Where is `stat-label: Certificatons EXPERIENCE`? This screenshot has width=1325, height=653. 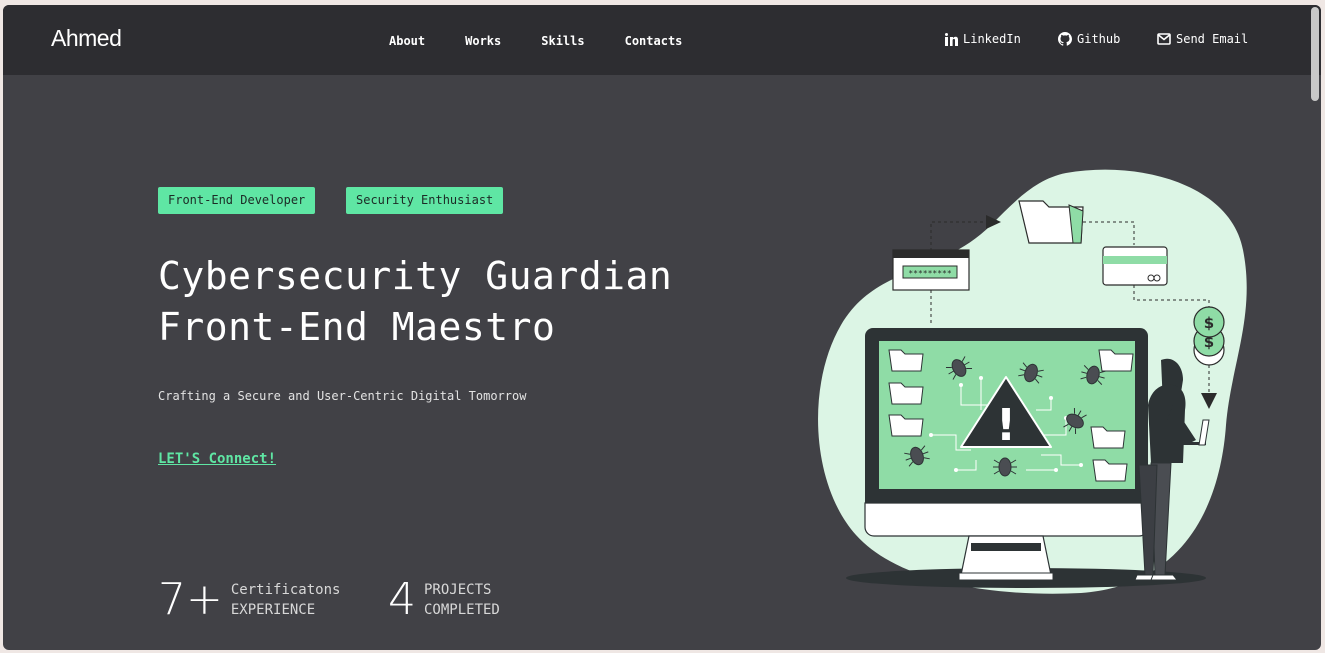
stat-label: Certificatons EXPERIENCE is located at coordinates (286, 600).